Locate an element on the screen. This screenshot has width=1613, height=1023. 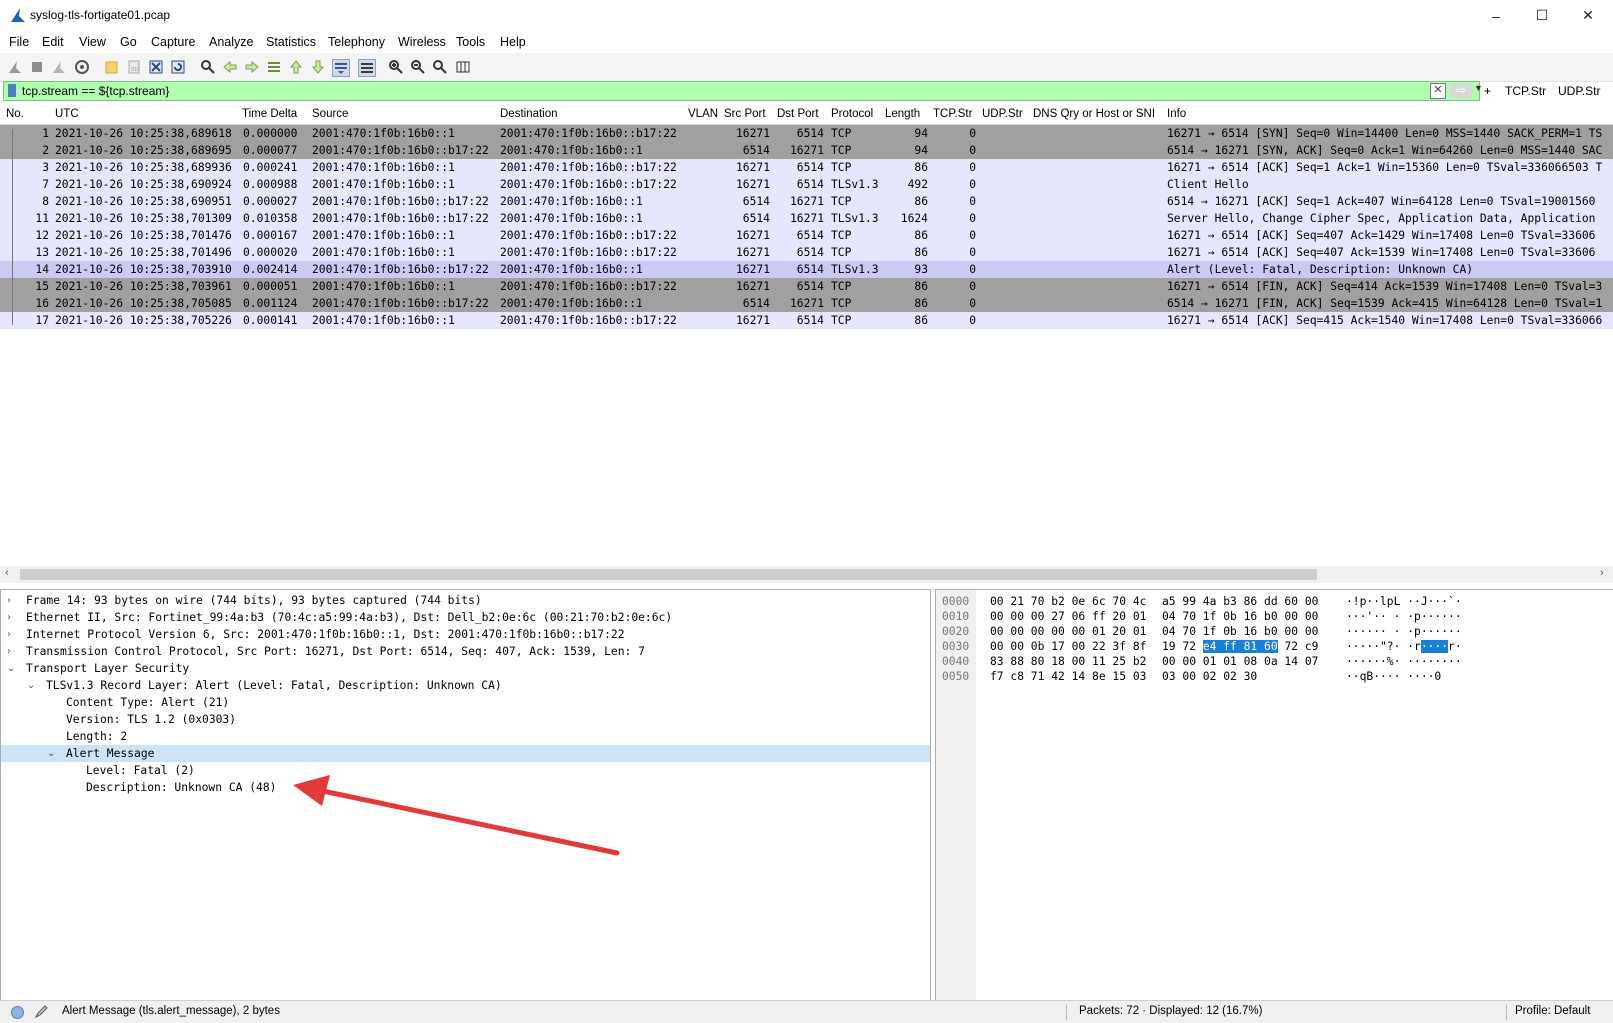
column-header-time-delta: Time Delta is located at coordinates (269, 114).